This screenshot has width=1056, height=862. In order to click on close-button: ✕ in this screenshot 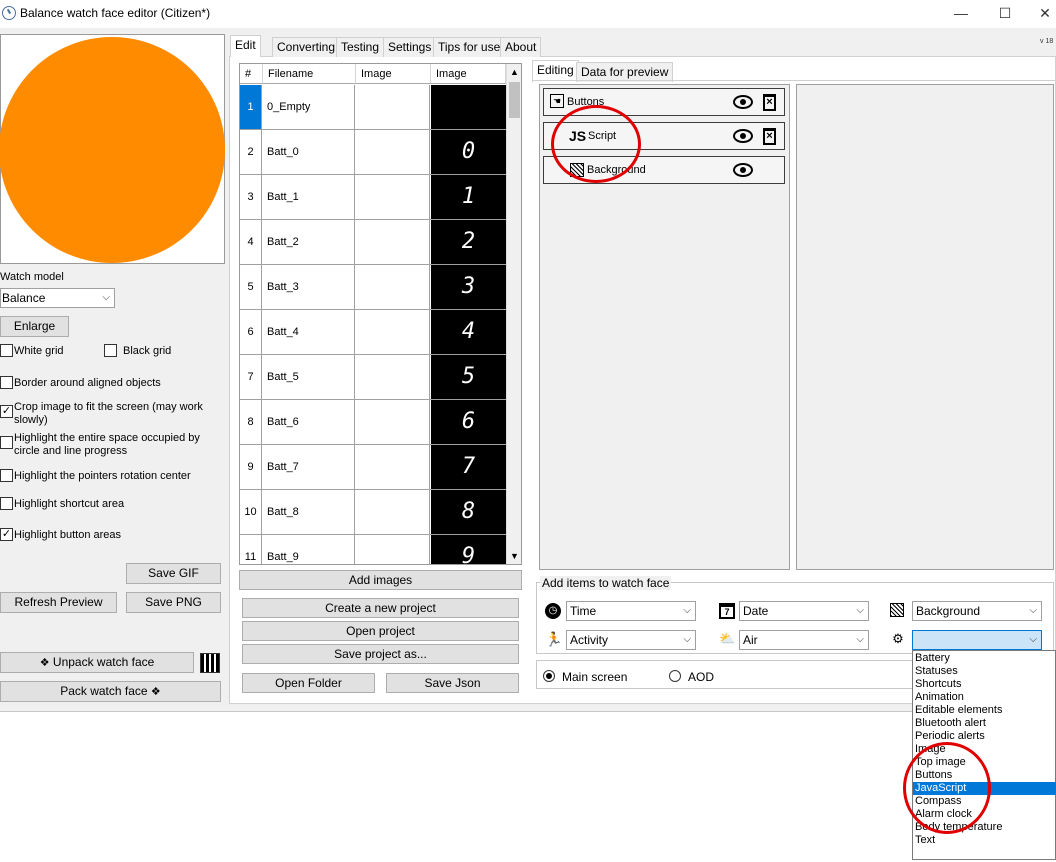, I will do `click(1043, 13)`.